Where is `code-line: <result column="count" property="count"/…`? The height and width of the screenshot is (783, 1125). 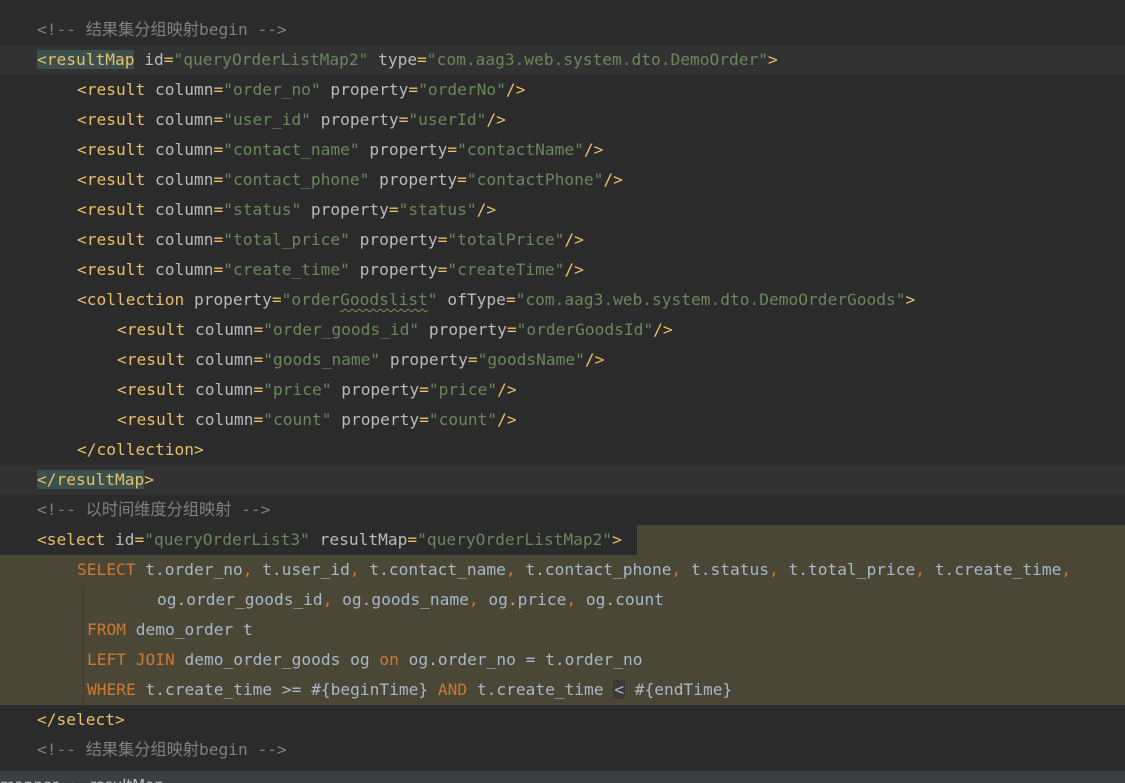 code-line: <result column="count" property="count"/… is located at coordinates (562, 420).